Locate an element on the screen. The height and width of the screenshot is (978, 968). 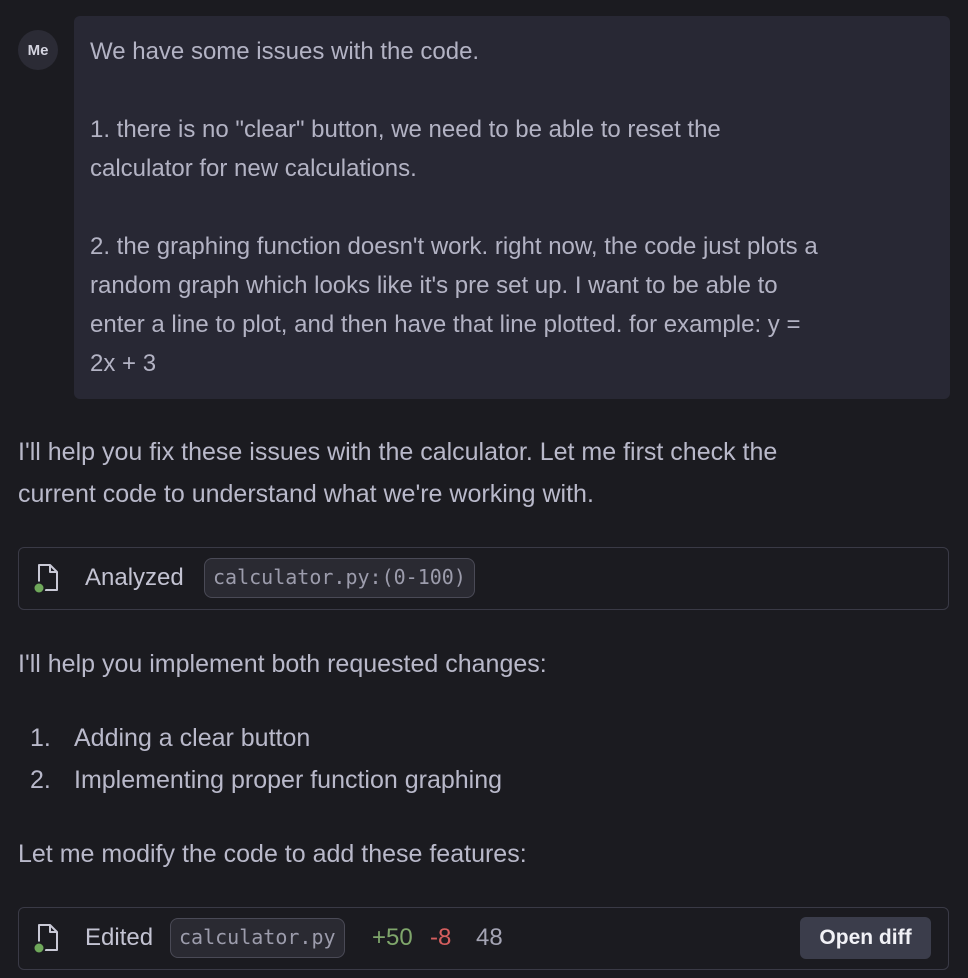
open-diff-button: Open diff is located at coordinates (865, 938).